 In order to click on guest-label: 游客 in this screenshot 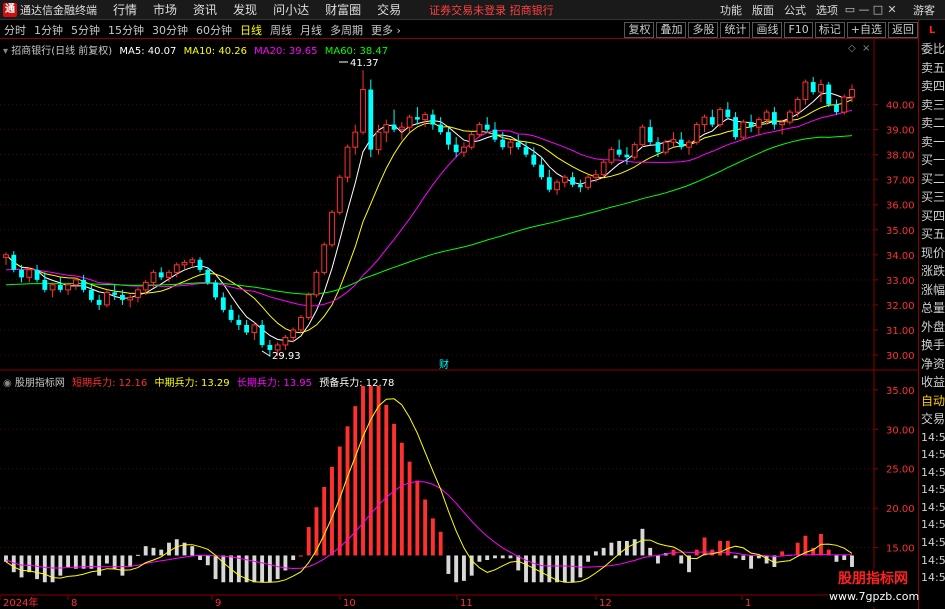, I will do `click(924, 10)`.